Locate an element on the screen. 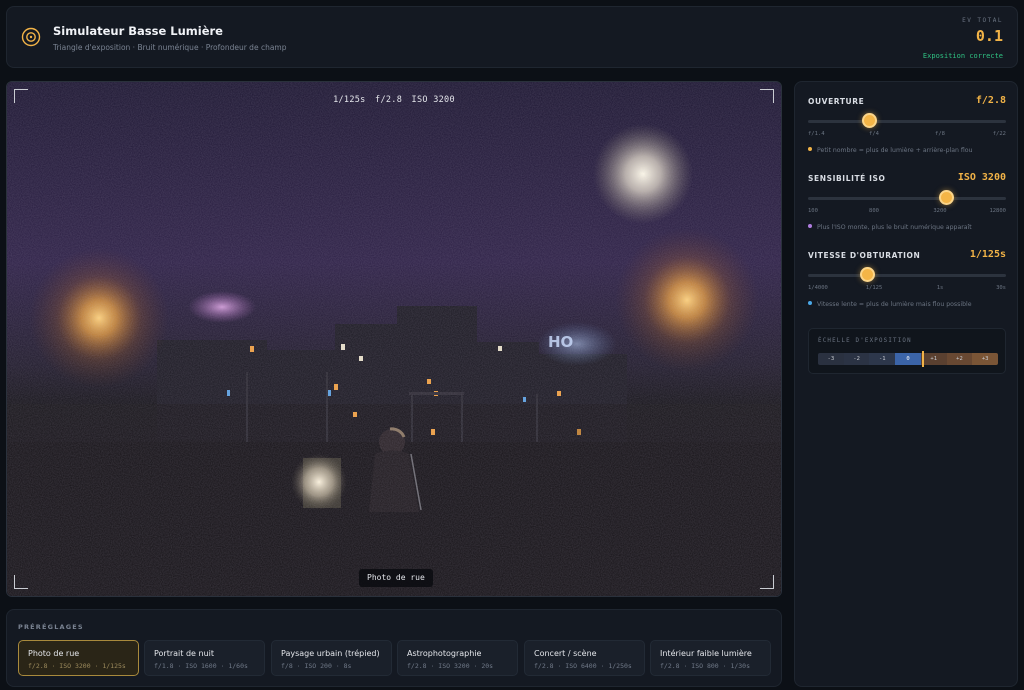 The height and width of the screenshot is (690, 1024). scale-step: -1 is located at coordinates (882, 359).